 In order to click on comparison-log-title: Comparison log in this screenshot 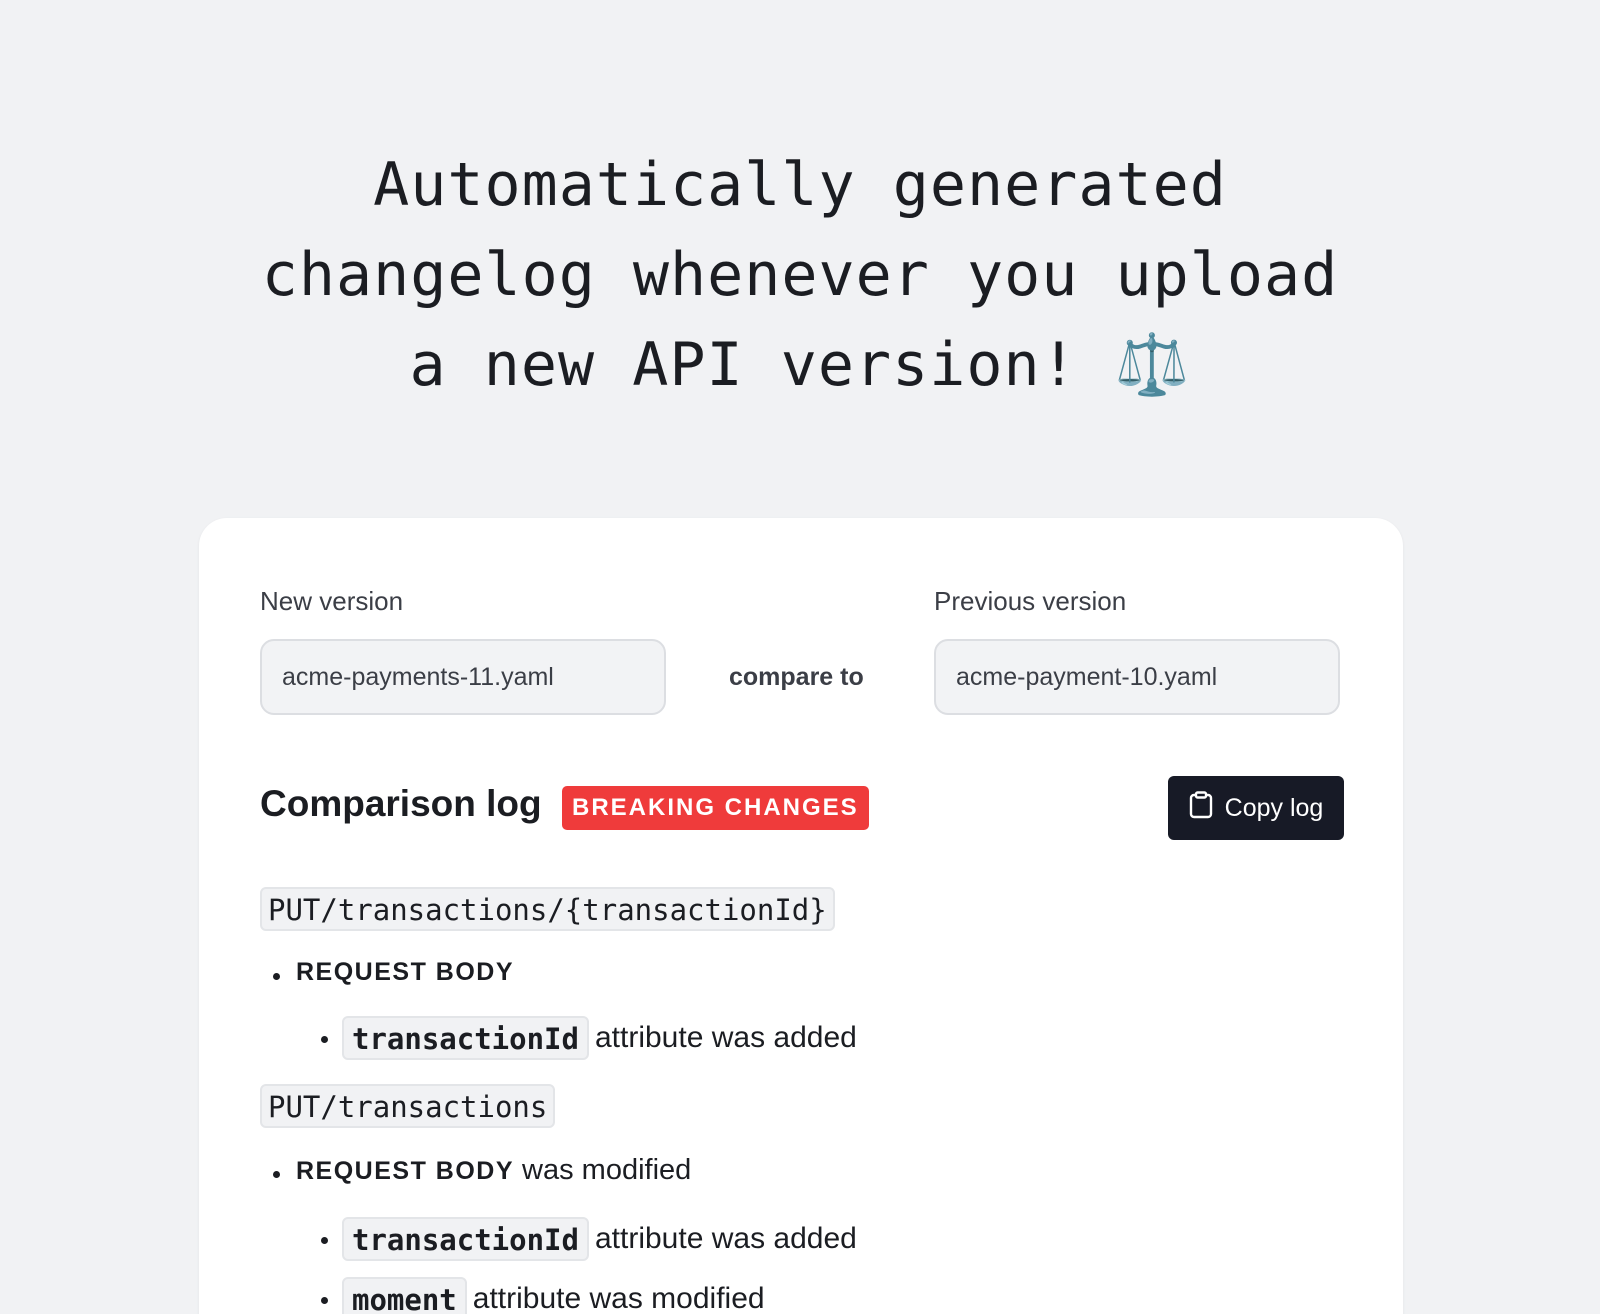, I will do `click(401, 803)`.